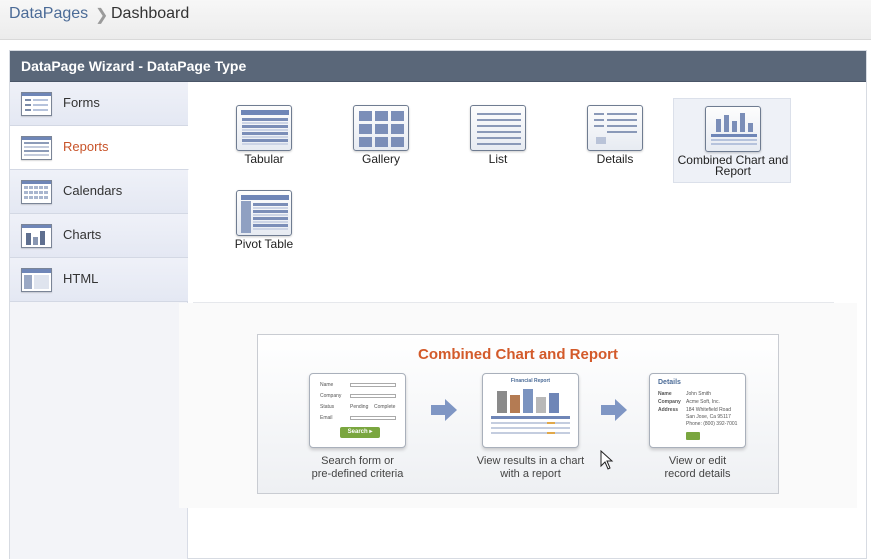 The width and height of the screenshot is (871, 559). Describe the element at coordinates (357, 474) in the screenshot. I see `caption-line: pre-defined criteria` at that location.